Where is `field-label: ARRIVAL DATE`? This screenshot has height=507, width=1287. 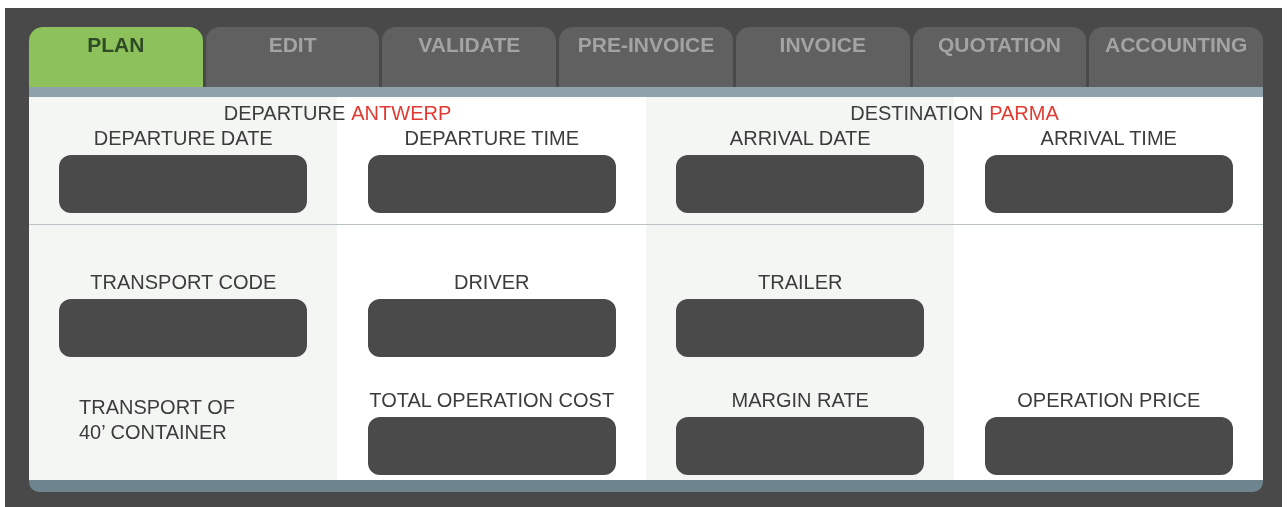
field-label: ARRIVAL DATE is located at coordinates (800, 138).